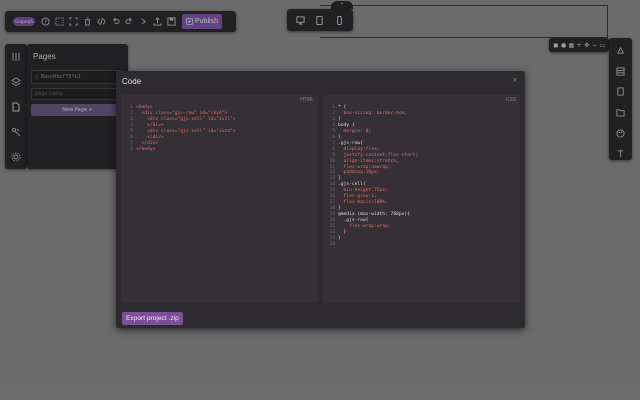 The image size is (640, 400). I want to click on code-text: margin: 0;, so click(355, 131).